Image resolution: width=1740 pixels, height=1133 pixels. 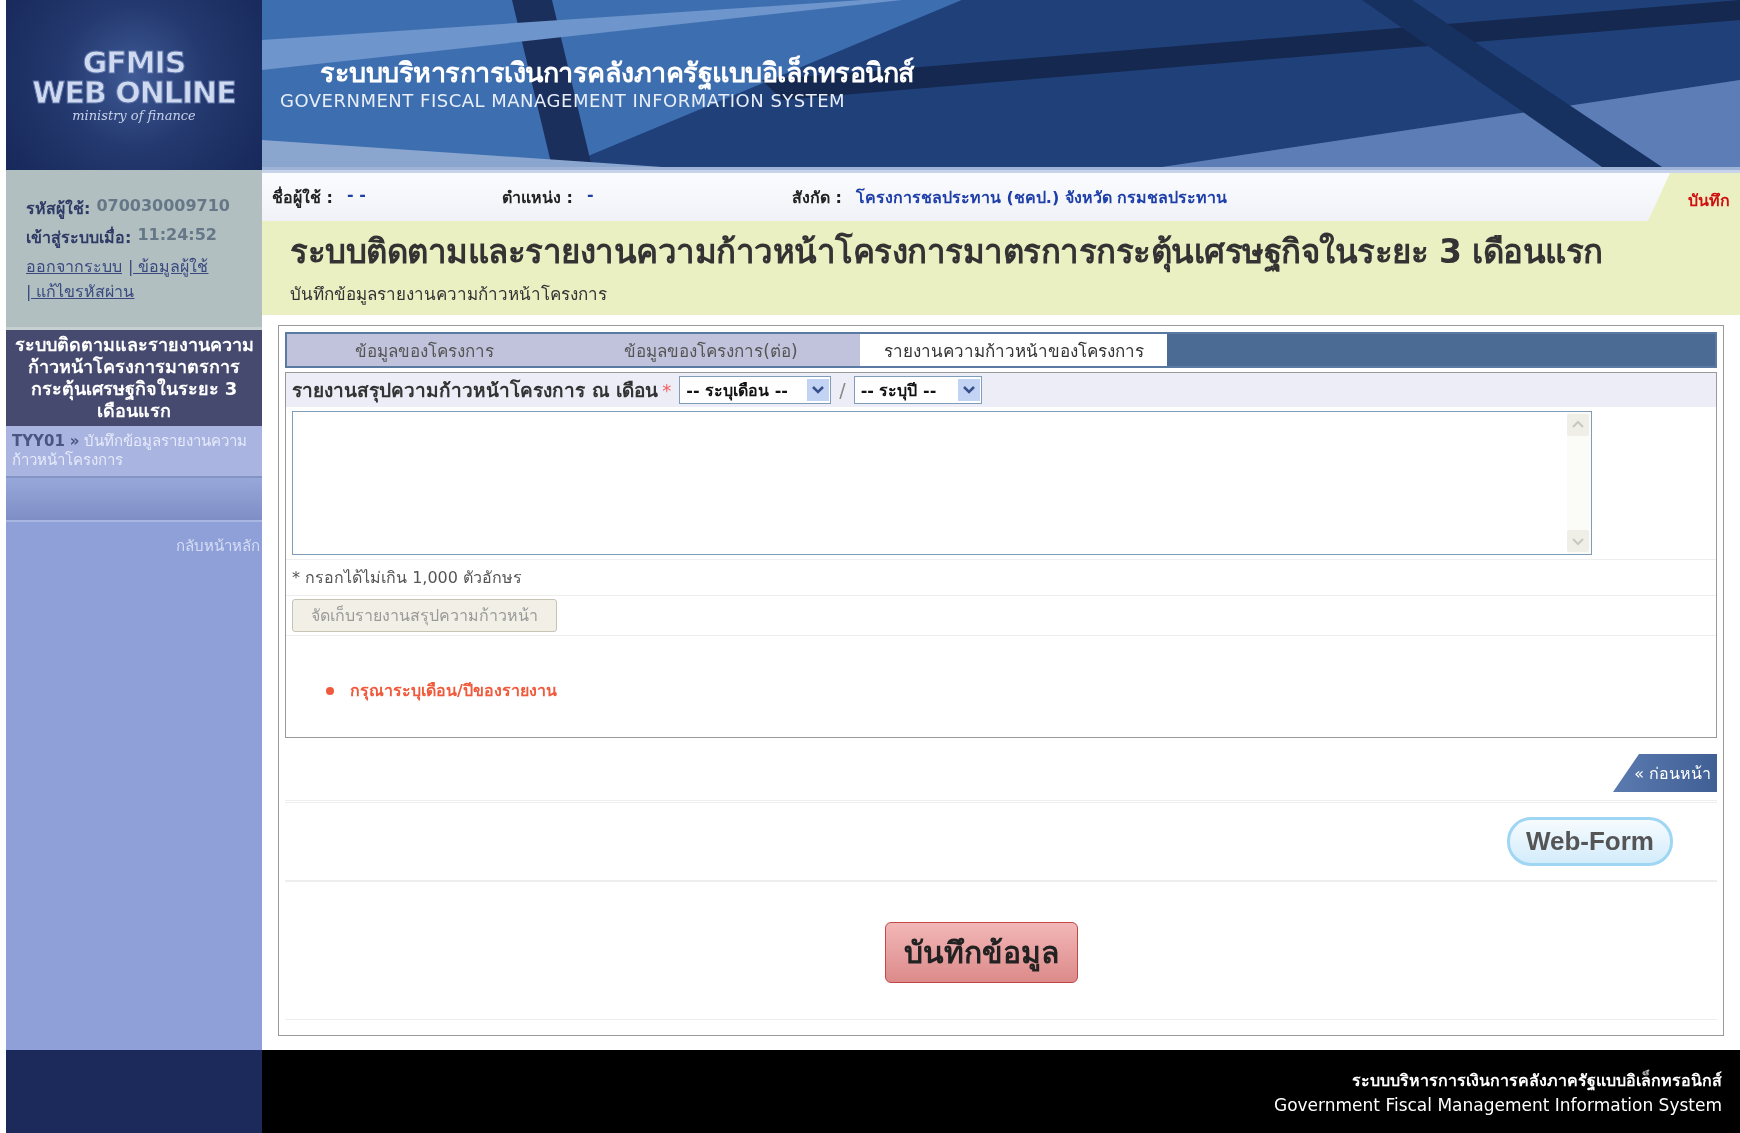 I want to click on info-label: สังกัด :, so click(x=817, y=197).